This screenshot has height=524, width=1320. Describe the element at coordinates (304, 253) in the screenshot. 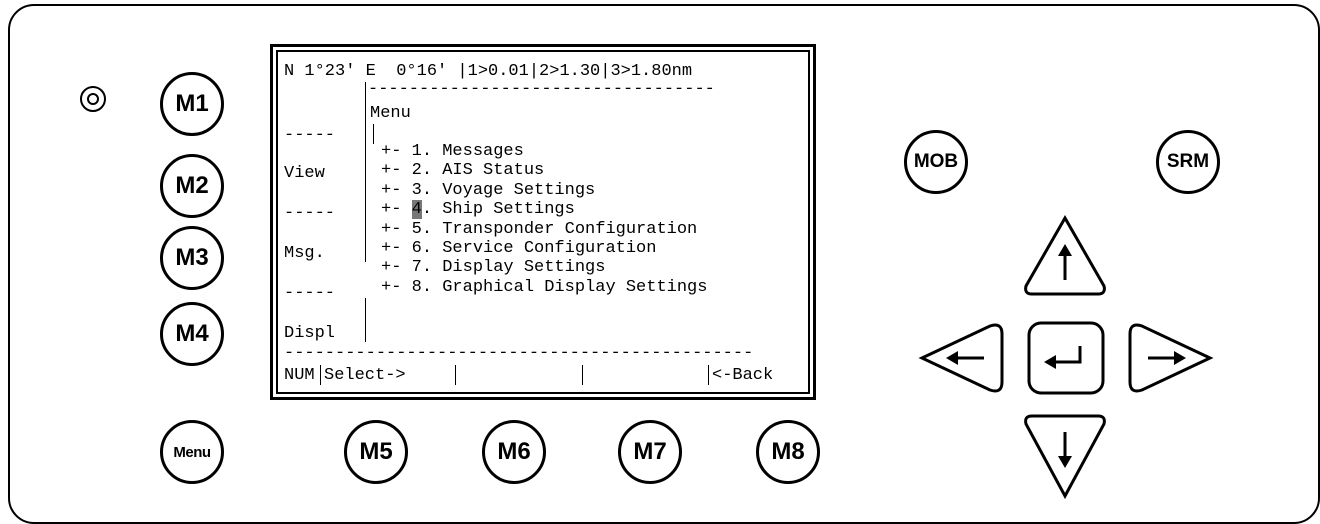

I see `left-label-msg: Msg.` at that location.